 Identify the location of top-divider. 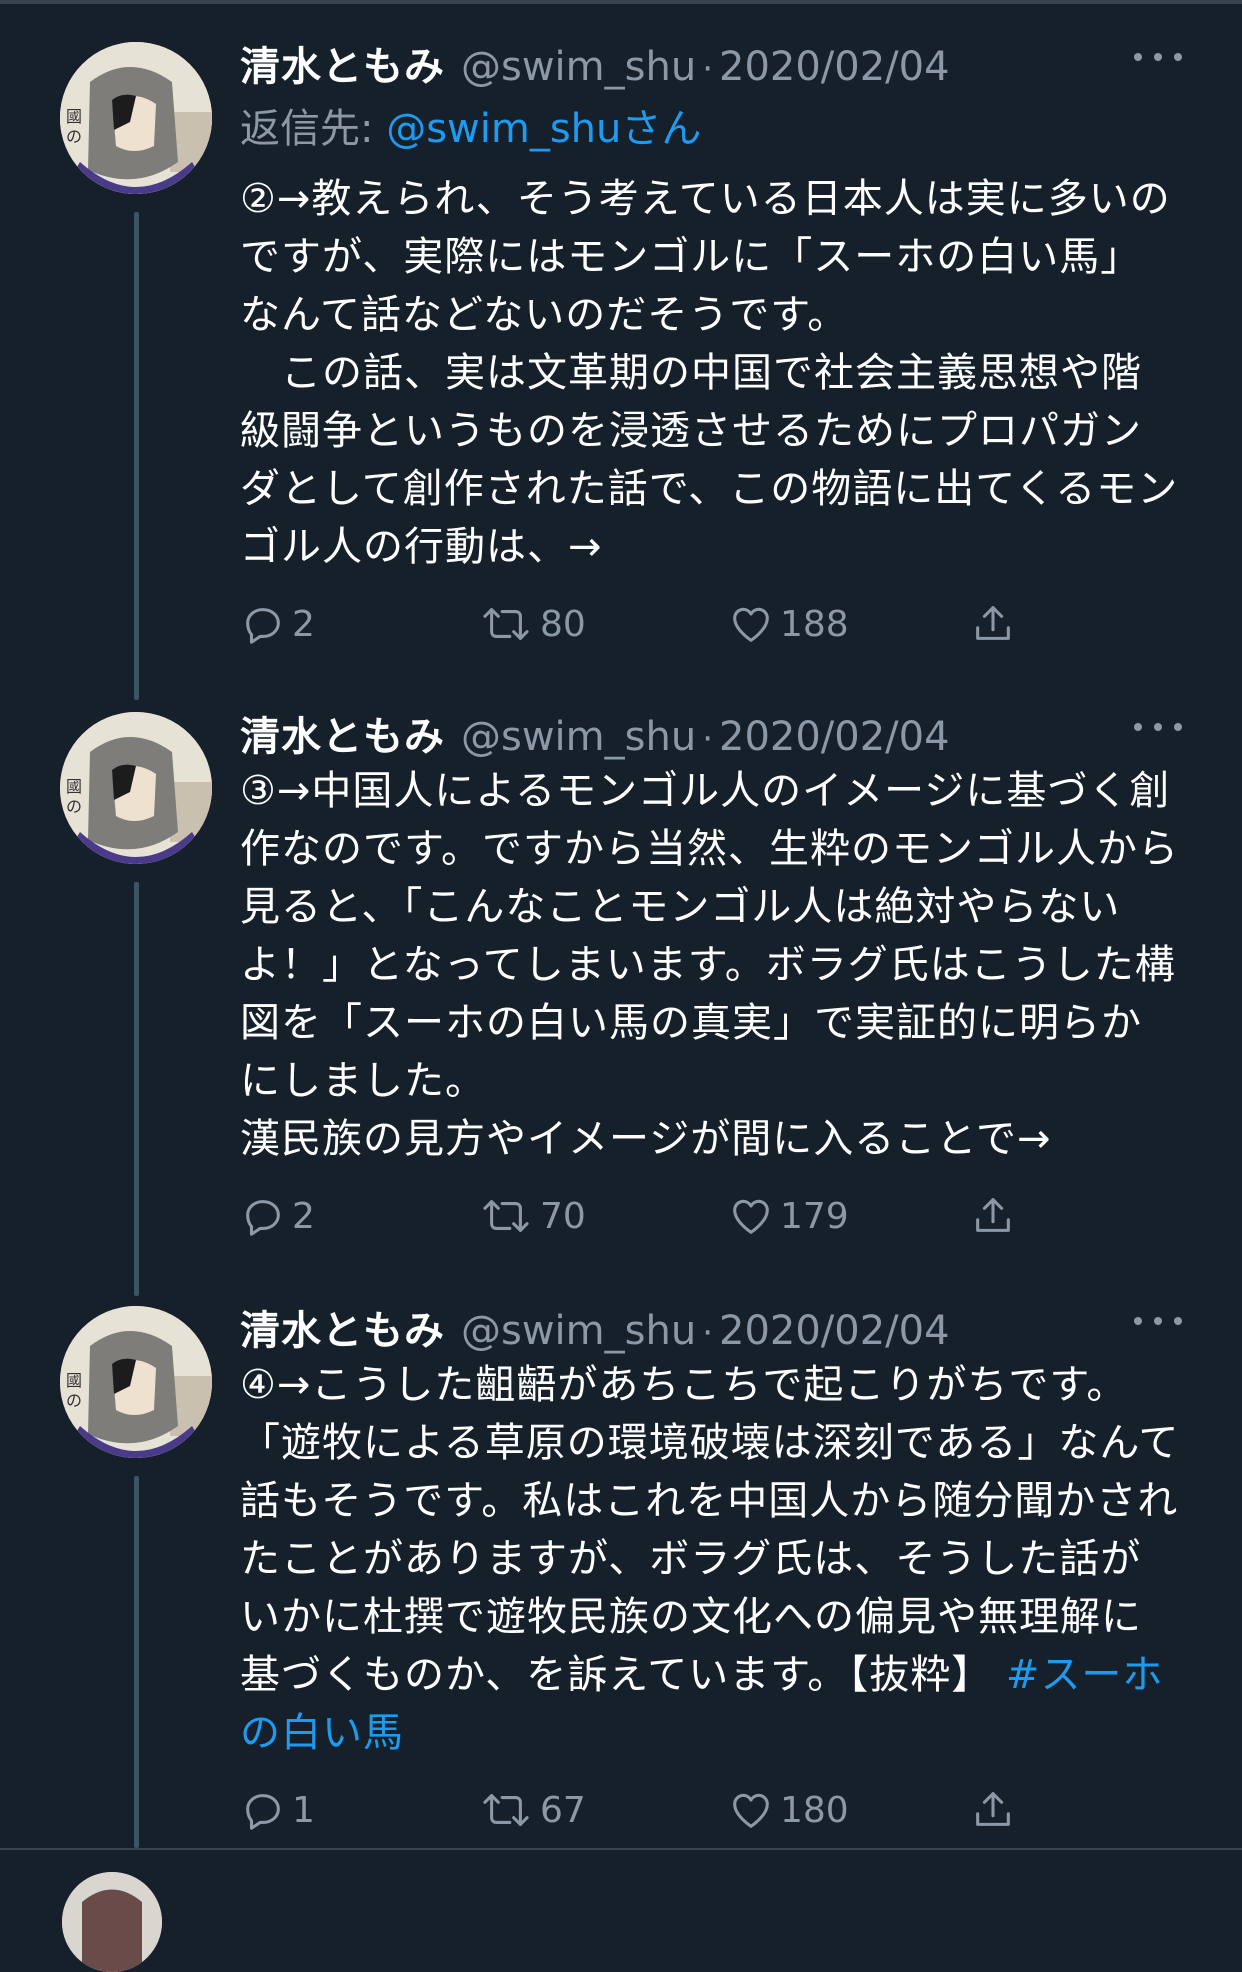
(621, 2).